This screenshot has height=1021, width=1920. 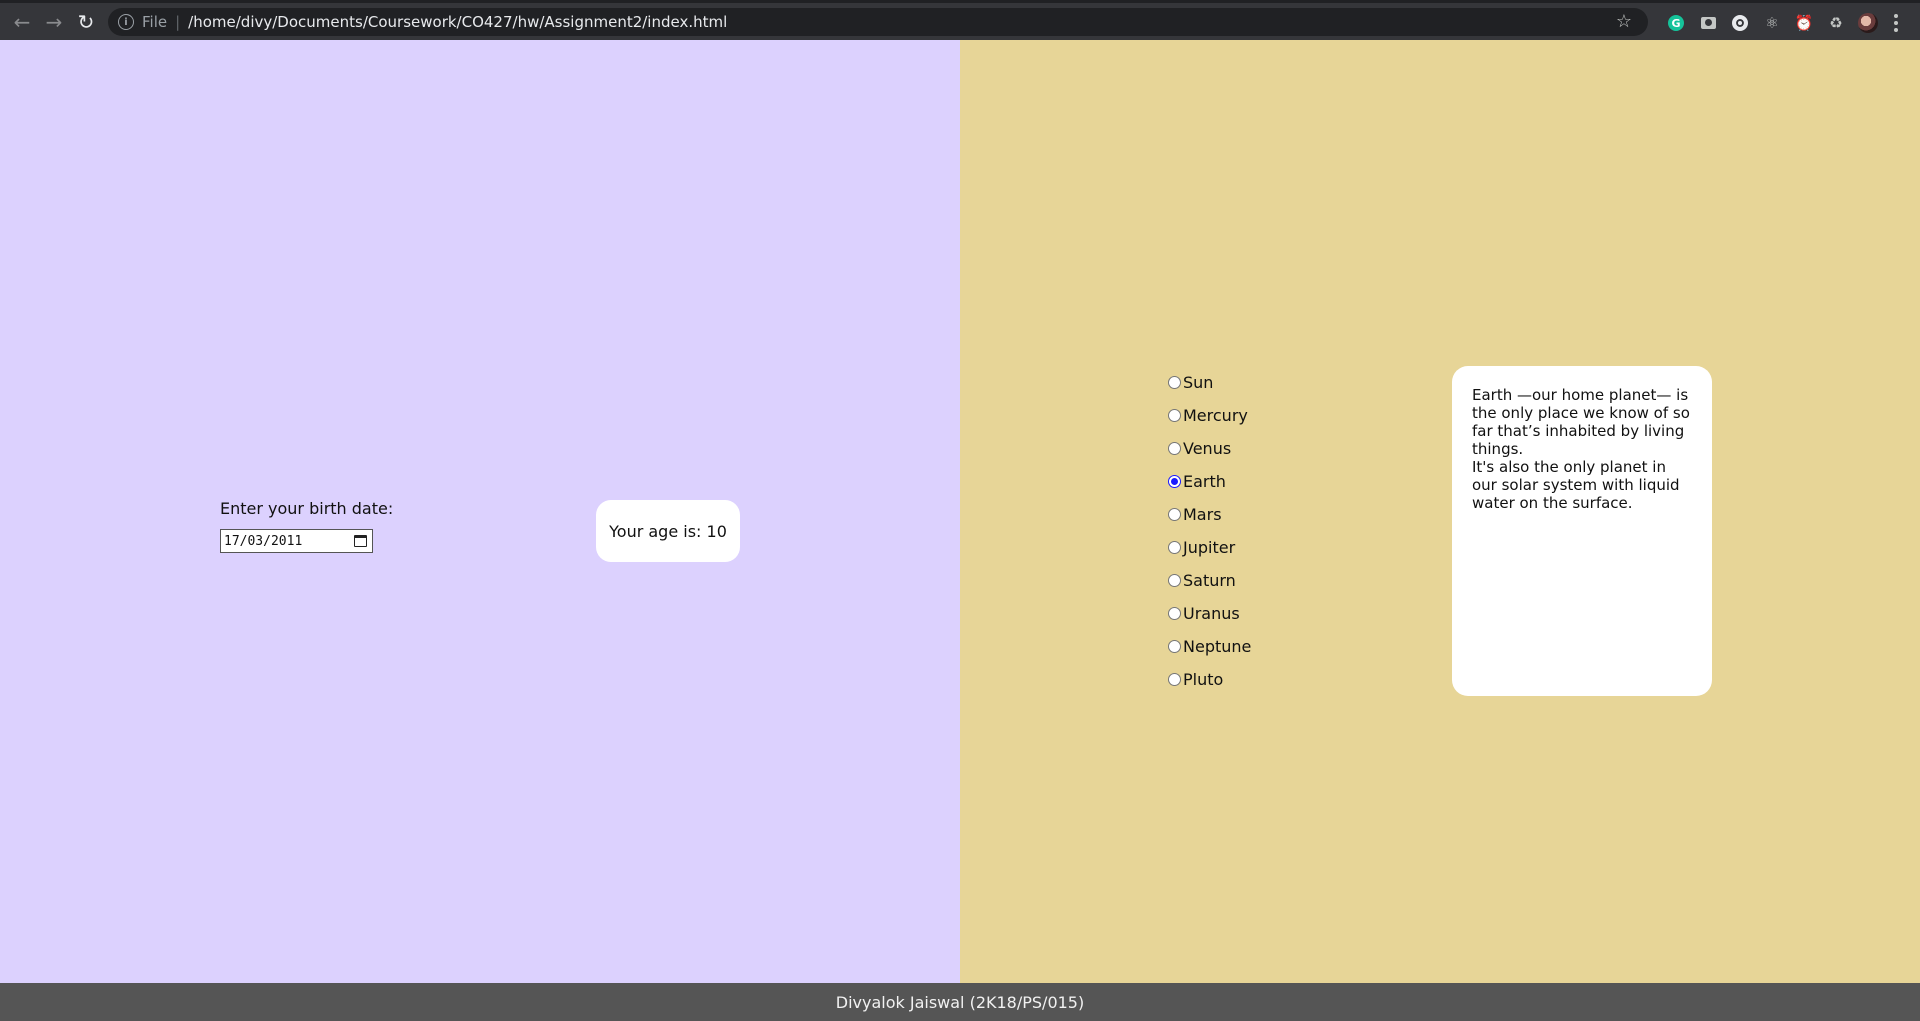 I want to click on planet-label: Sun, so click(x=1198, y=382).